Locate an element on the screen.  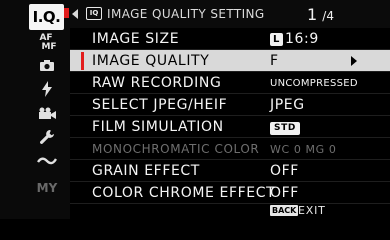
menu-item-value: L 16:9 is located at coordinates (294, 39).